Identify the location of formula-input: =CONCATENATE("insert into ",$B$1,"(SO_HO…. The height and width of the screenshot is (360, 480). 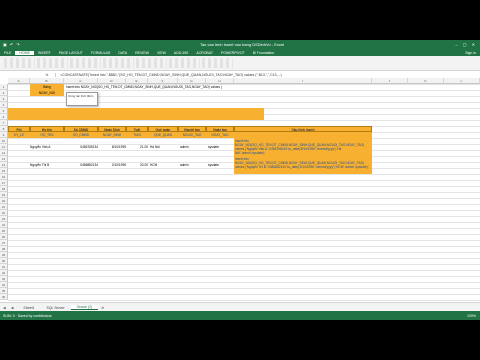
(169, 75).